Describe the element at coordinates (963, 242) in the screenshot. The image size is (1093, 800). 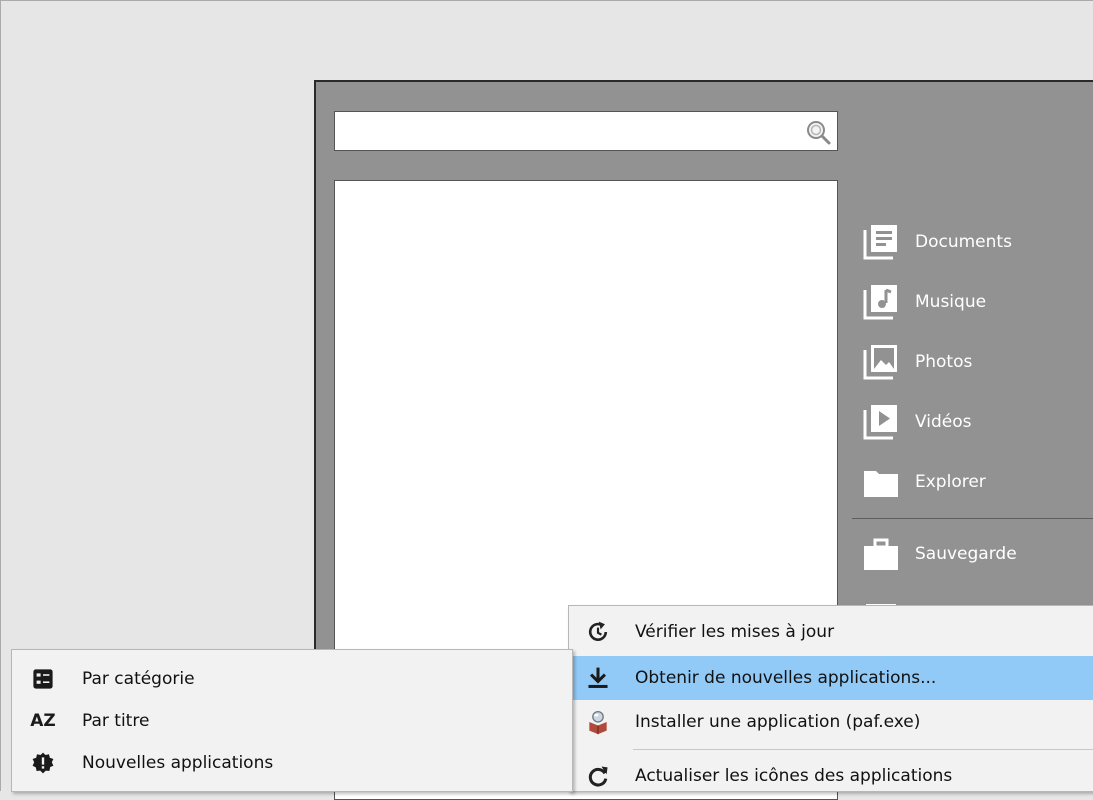
I see `folder-label: Documents` at that location.